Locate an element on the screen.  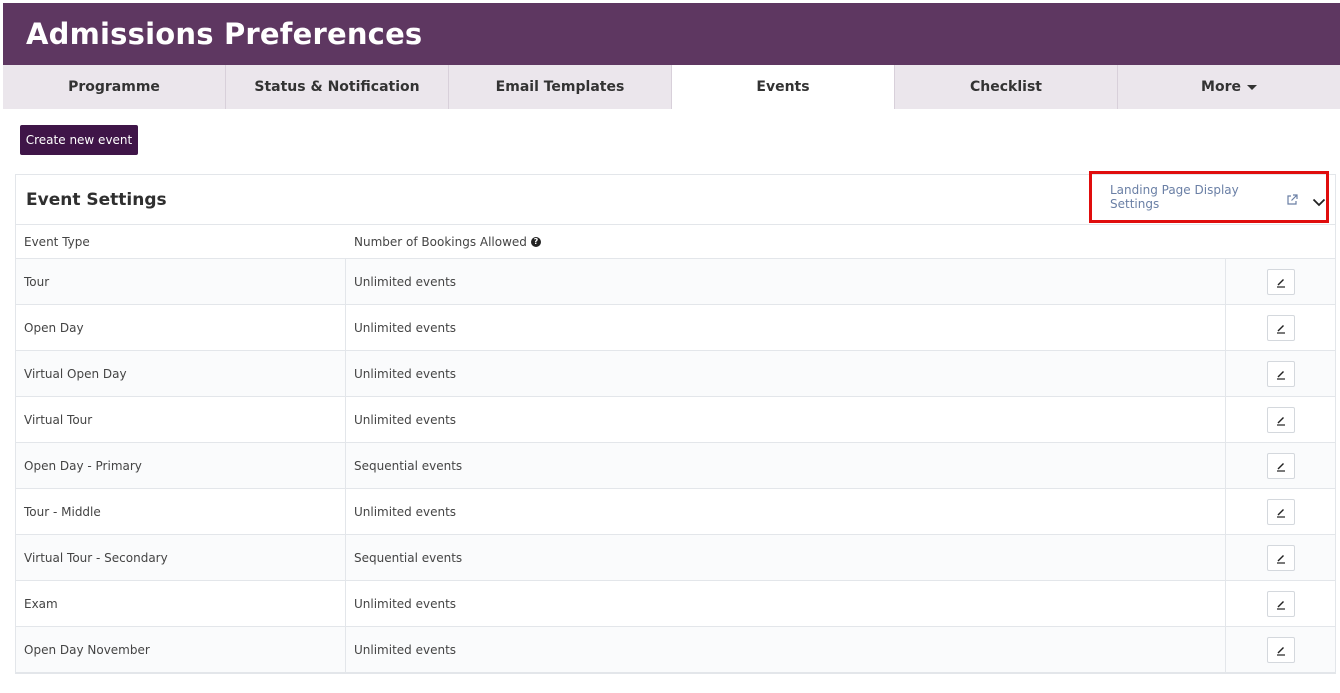
chevron-down-icon is located at coordinates (1319, 199).